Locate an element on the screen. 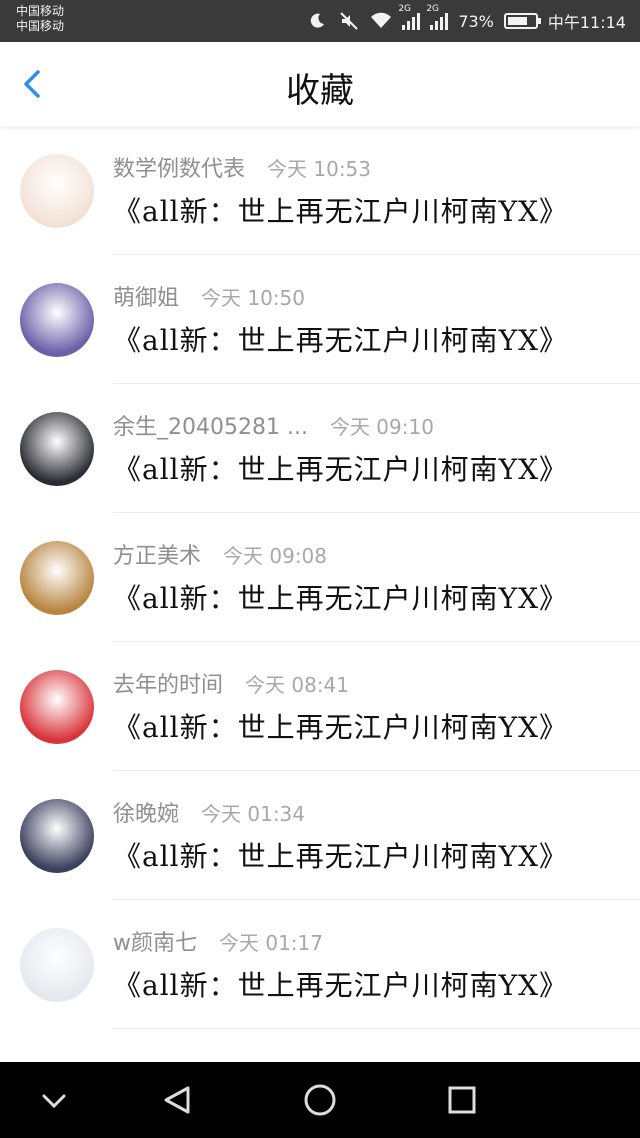 Image resolution: width=640 pixels, height=1138 pixels. network-type-2: 2G is located at coordinates (433, 9).